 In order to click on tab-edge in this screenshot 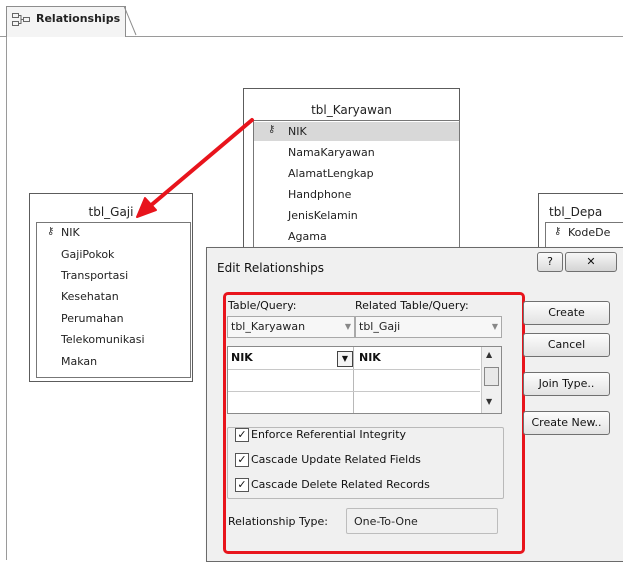, I will do `click(127, 21)`.